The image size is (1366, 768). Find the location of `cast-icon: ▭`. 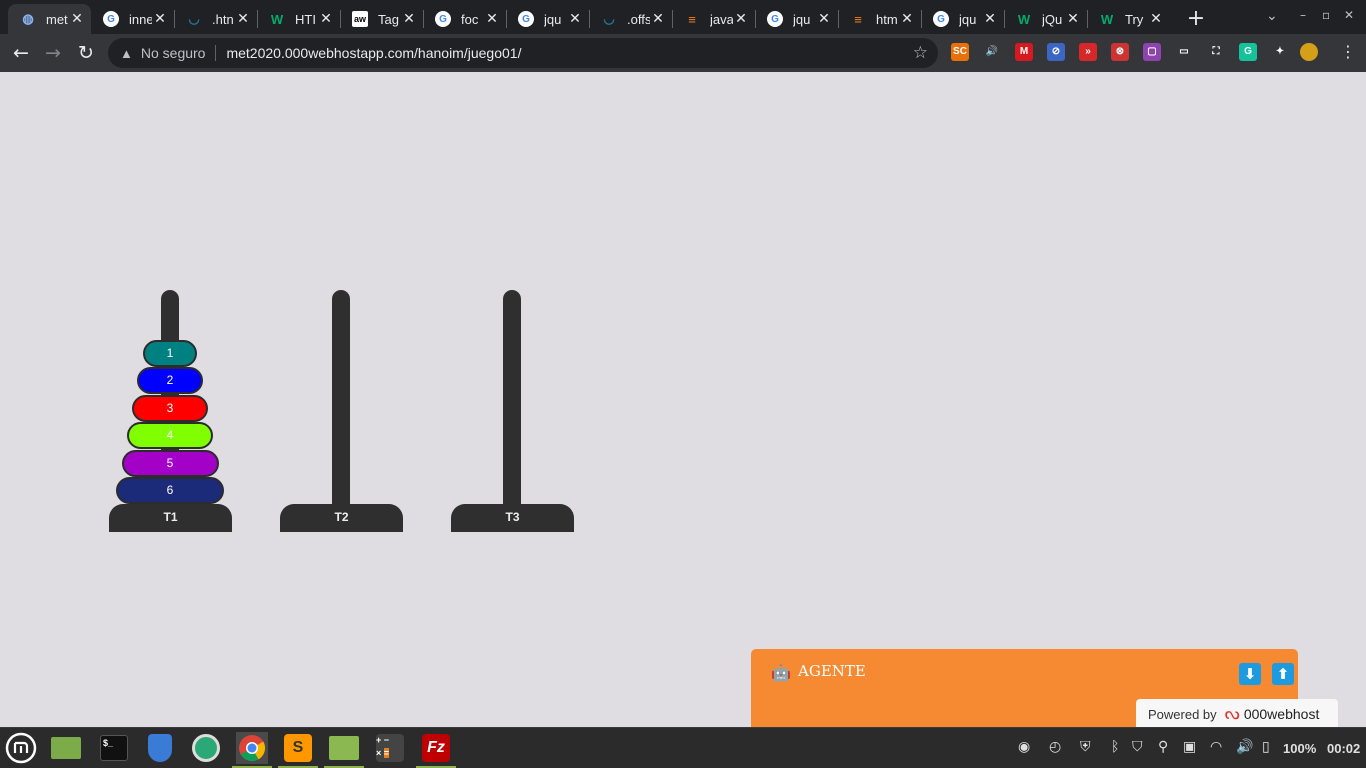

cast-icon: ▭ is located at coordinates (1184, 52).